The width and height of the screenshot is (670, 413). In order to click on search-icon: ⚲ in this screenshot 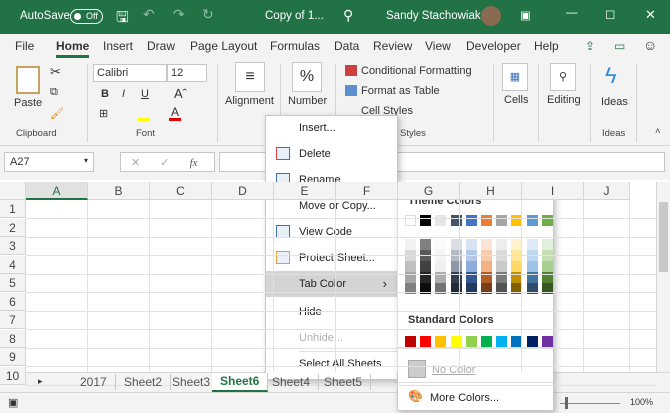, I will do `click(348, 15)`.